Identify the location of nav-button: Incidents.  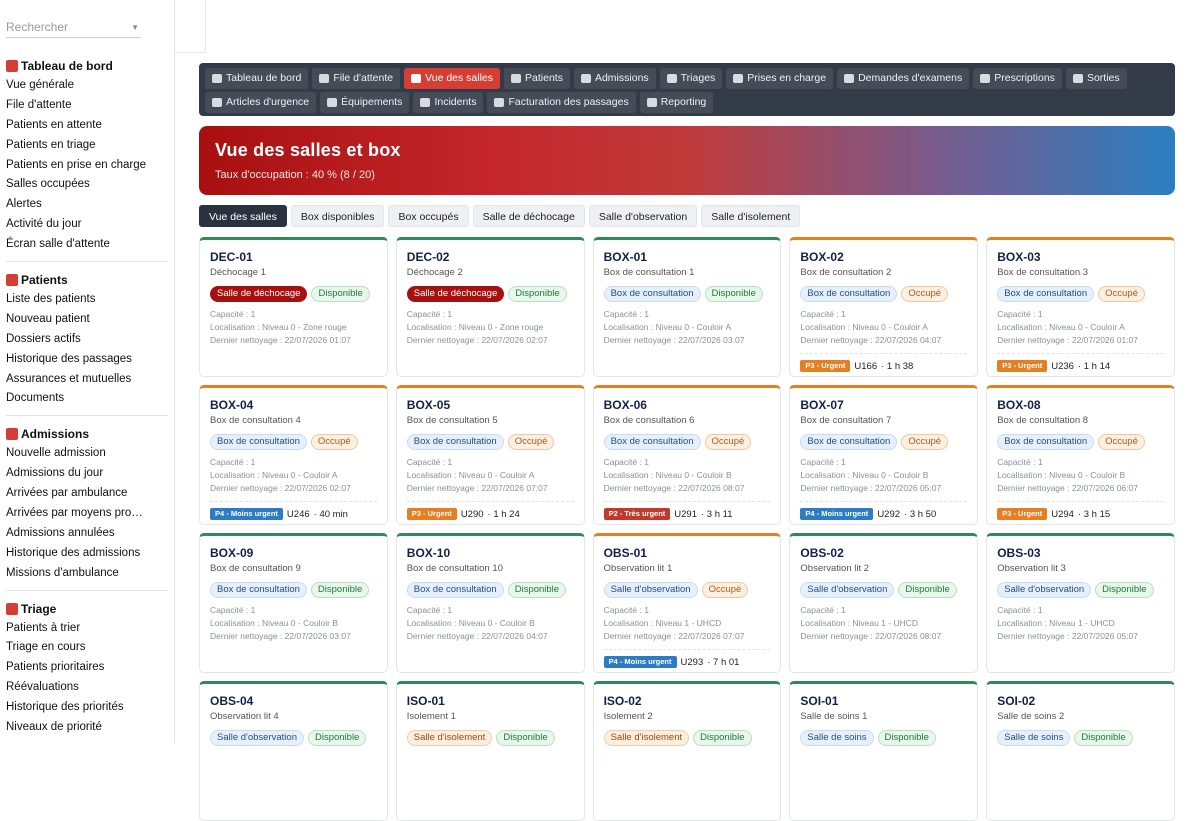
(448, 102).